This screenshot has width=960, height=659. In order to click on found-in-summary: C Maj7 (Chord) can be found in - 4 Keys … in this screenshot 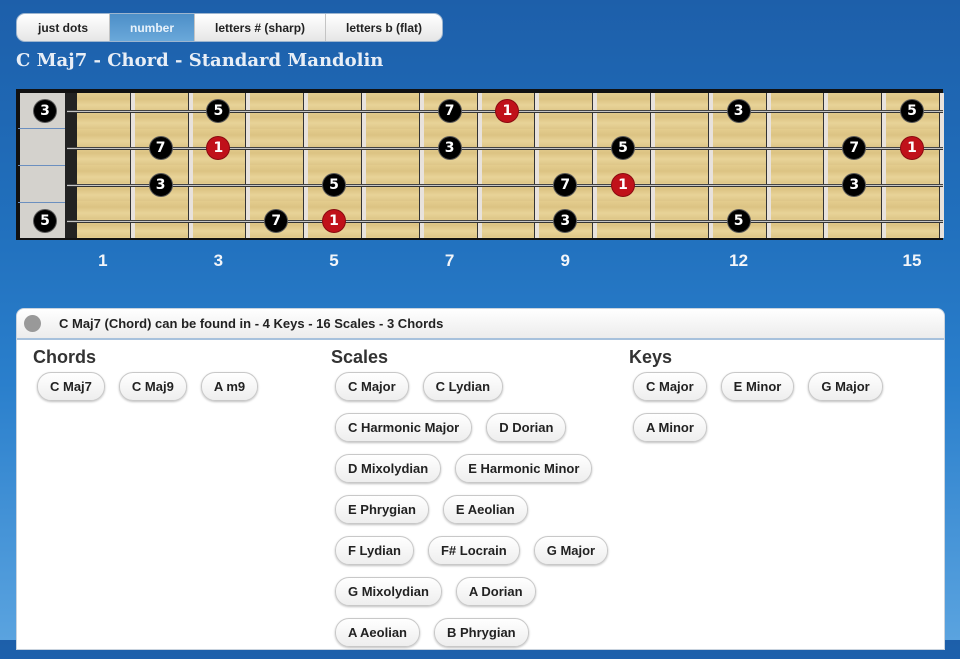, I will do `click(251, 323)`.